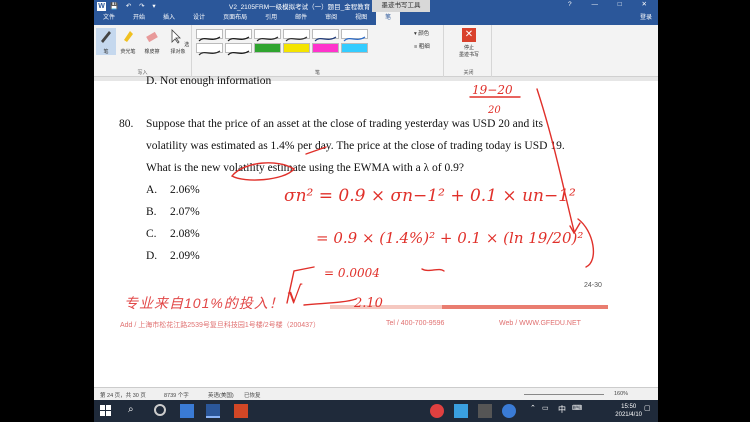 This screenshot has width=750, height=422. I want to click on color-dropdown: ▾ 颜色, so click(421, 33).